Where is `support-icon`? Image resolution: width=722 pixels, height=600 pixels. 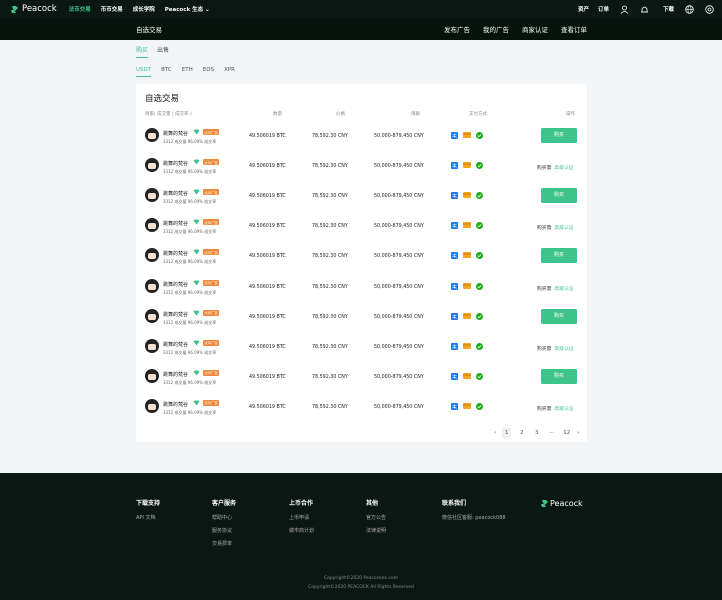 support-icon is located at coordinates (709, 9).